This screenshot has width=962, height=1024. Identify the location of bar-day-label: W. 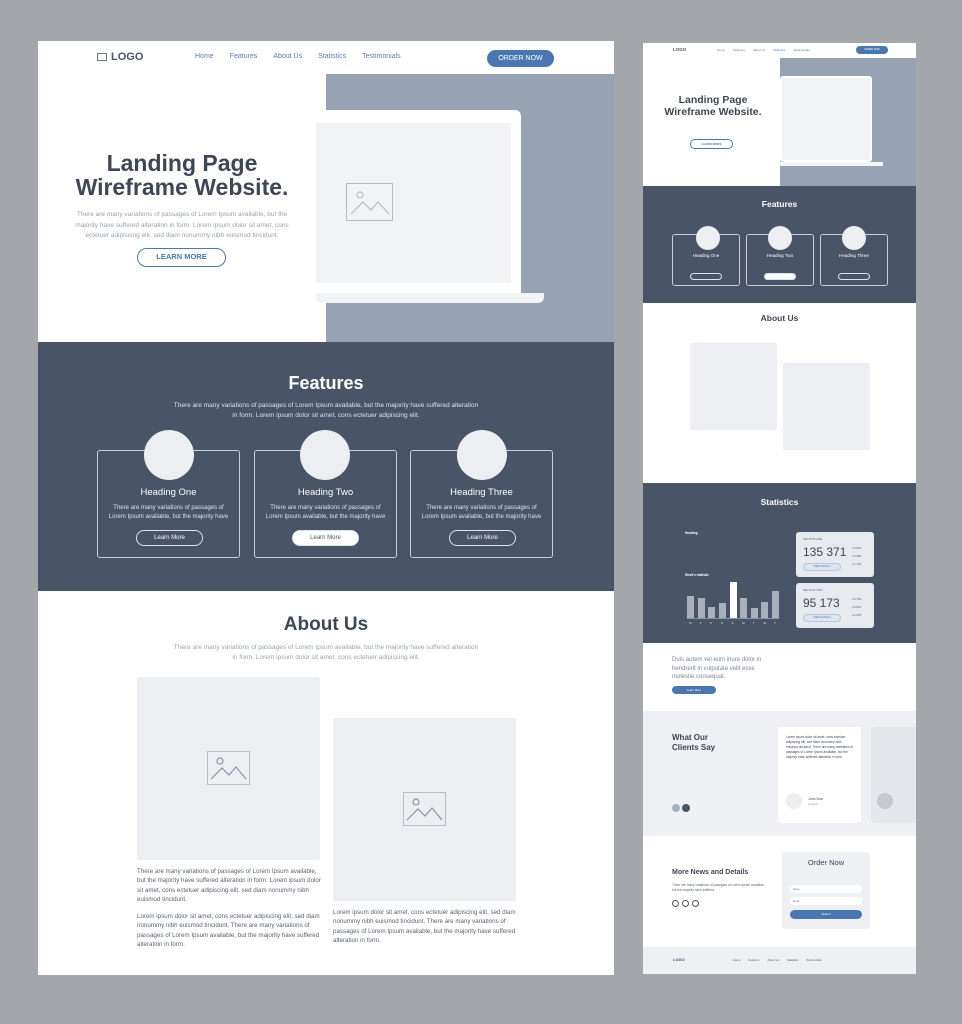
(765, 623).